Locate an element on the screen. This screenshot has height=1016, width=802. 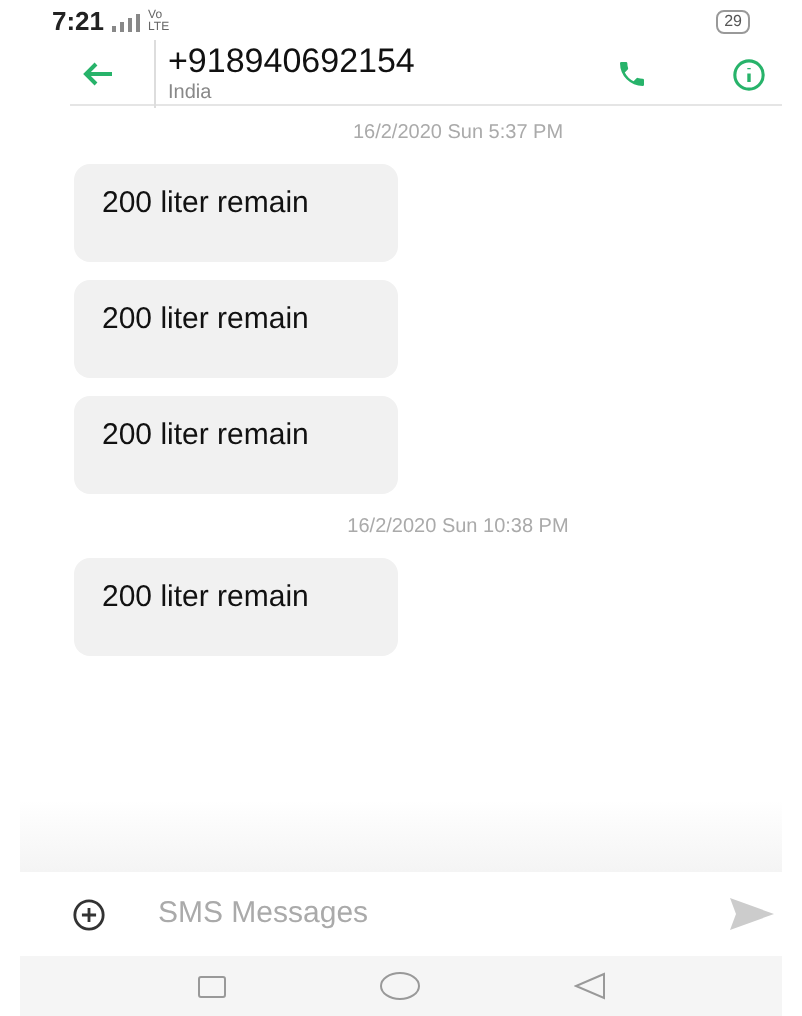
date-separator: 16/2/2020 Sun 5:37 PM is located at coordinates (458, 134).